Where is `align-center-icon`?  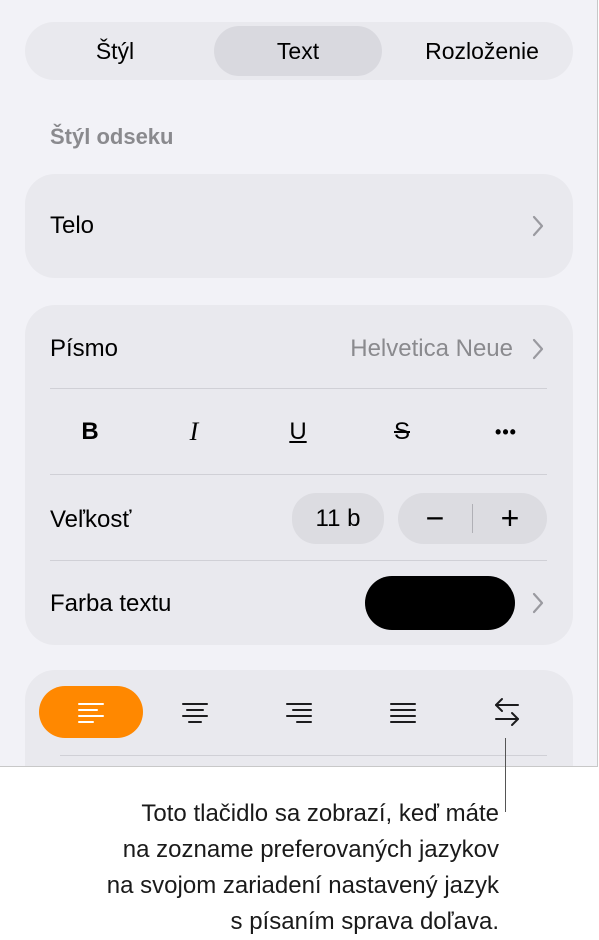 align-center-icon is located at coordinates (195, 713).